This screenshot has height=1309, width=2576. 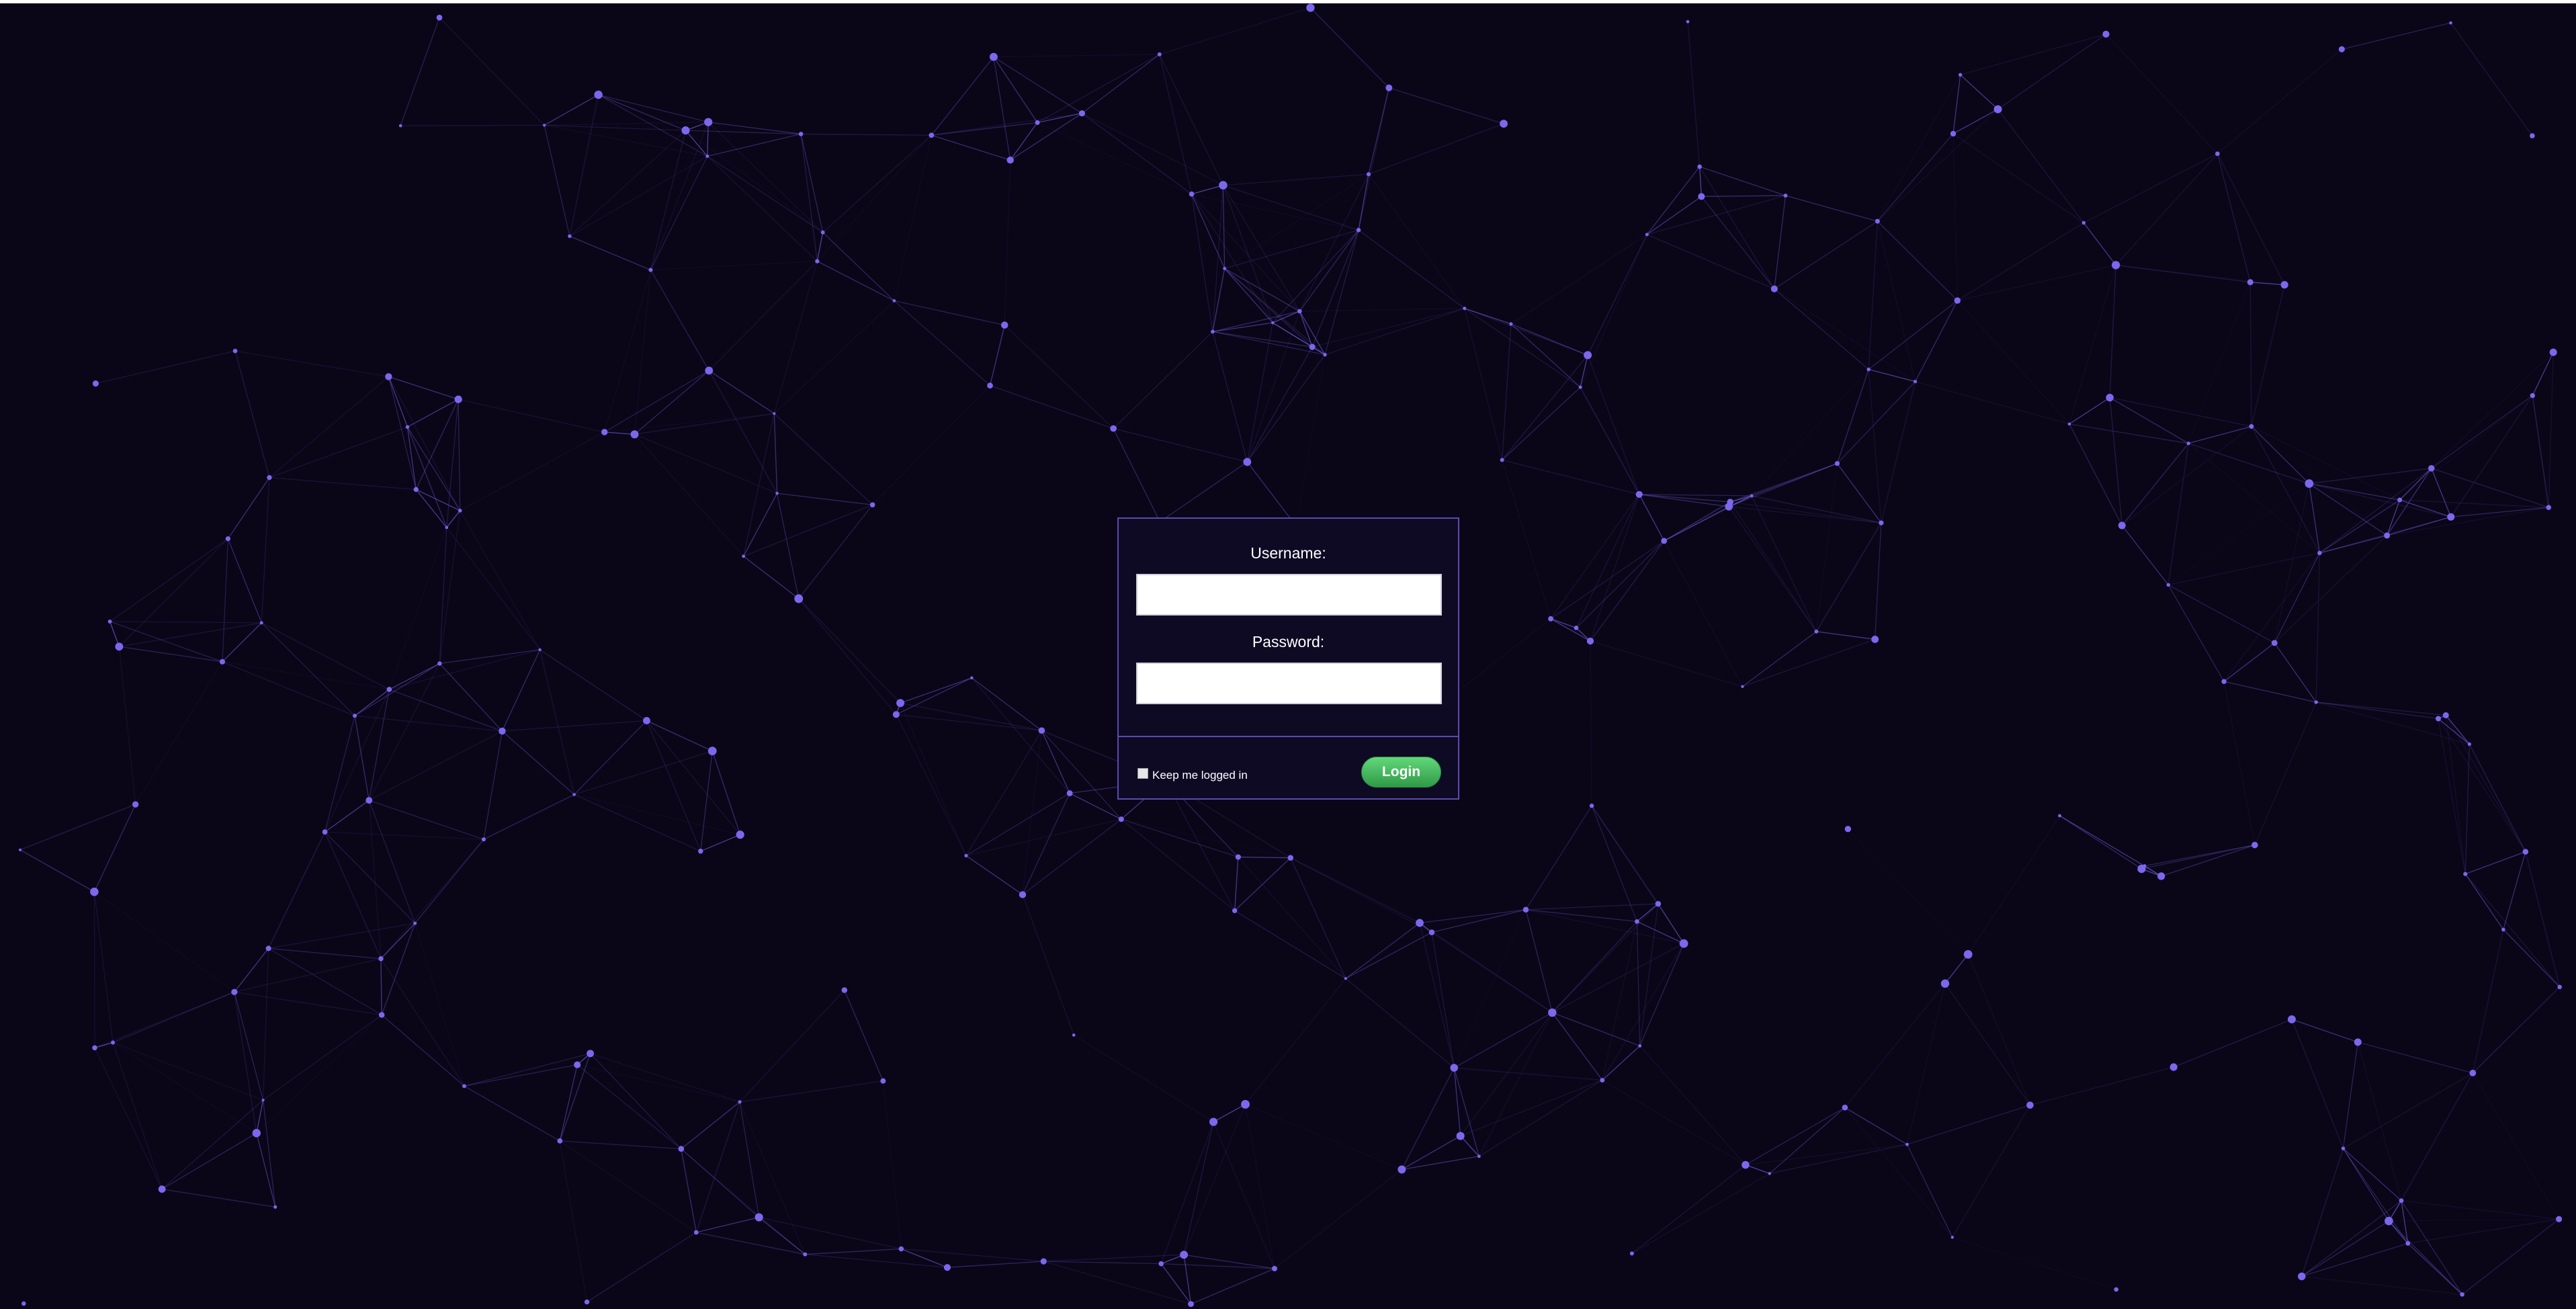 What do you see at coordinates (1289, 683) in the screenshot?
I see `password-input` at bounding box center [1289, 683].